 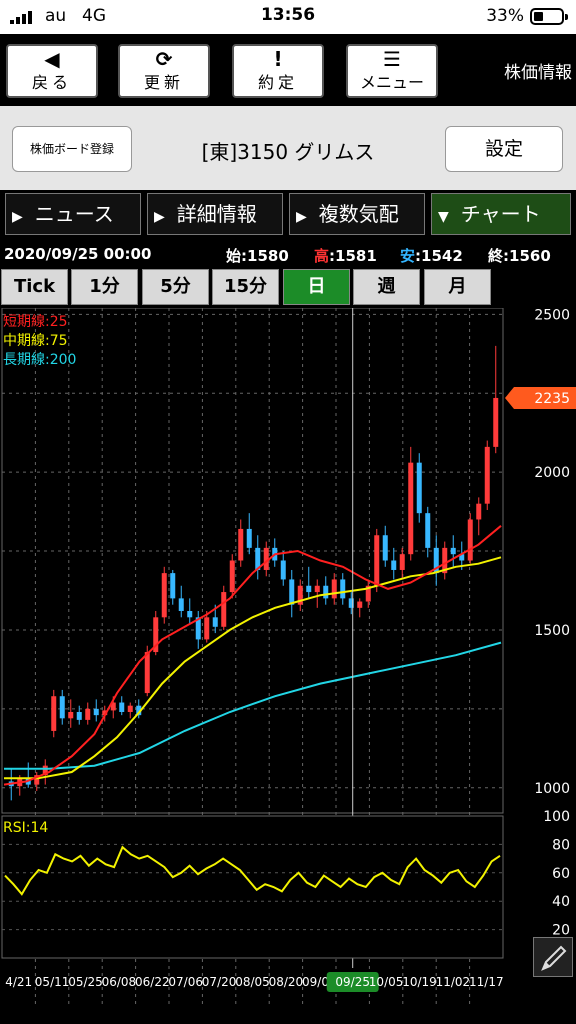 What do you see at coordinates (164, 59) in the screenshot?
I see `refresh-icon: ⟳` at bounding box center [164, 59].